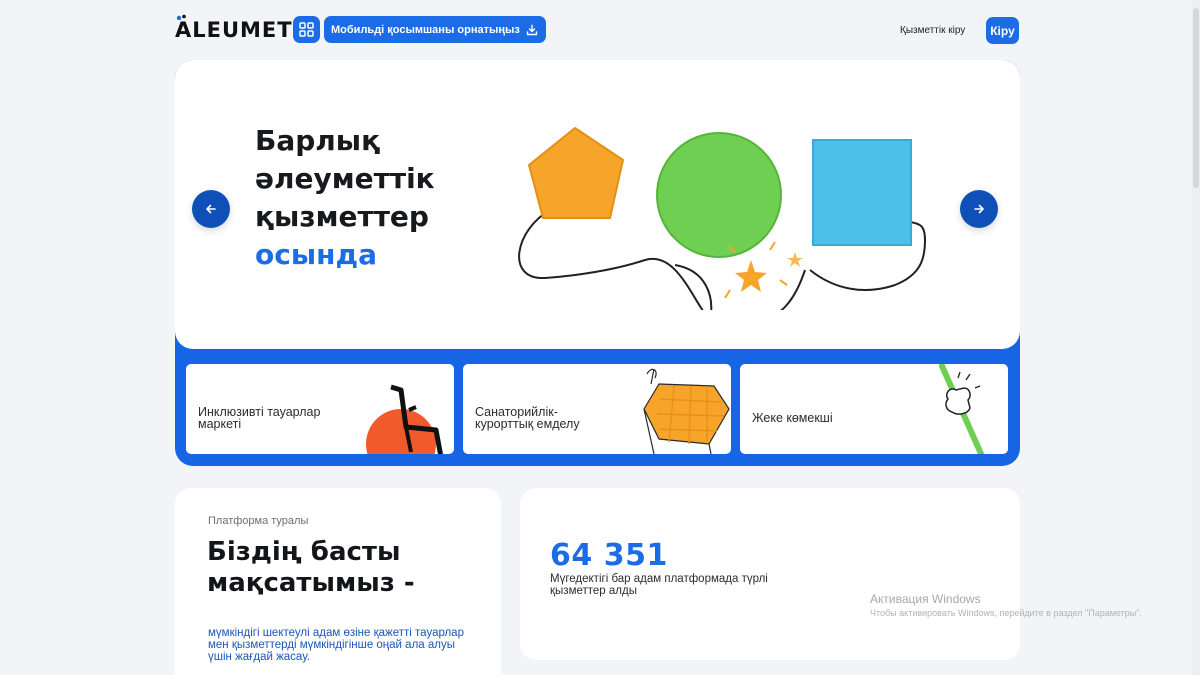 This screenshot has width=1200, height=675. What do you see at coordinates (342, 216) in the screenshot?
I see `hero-title-line: қызметтер` at bounding box center [342, 216].